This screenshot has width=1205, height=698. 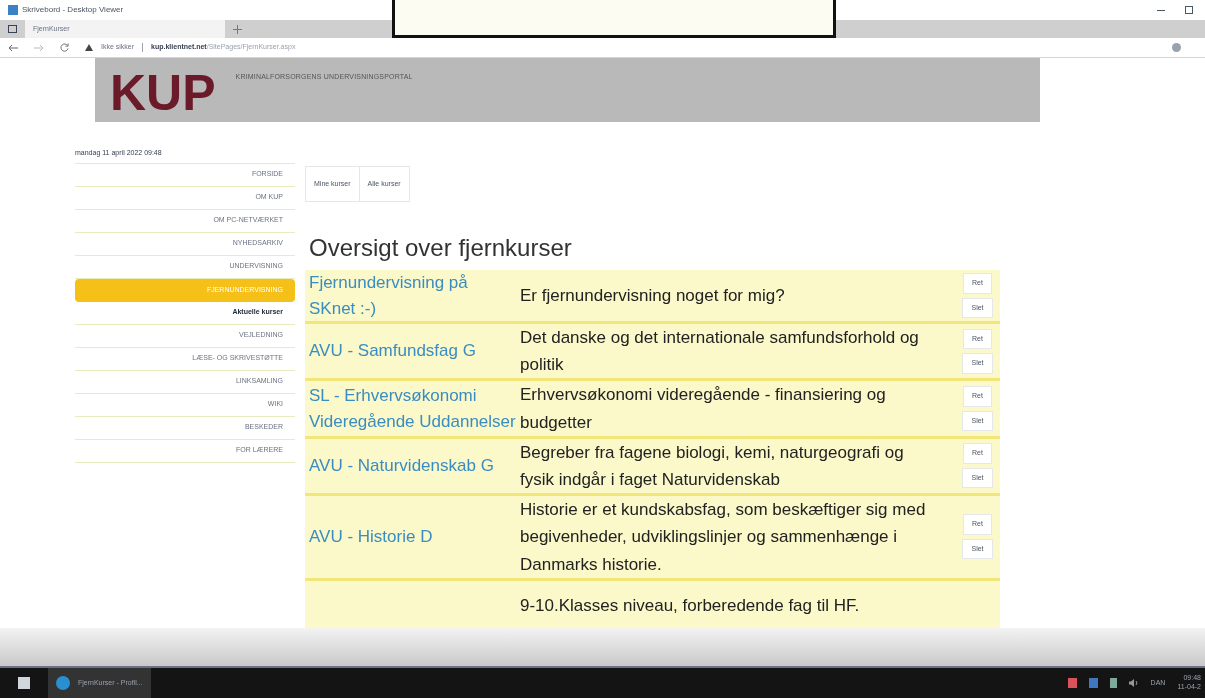 What do you see at coordinates (1176, 47) in the screenshot?
I see `profile-icon` at bounding box center [1176, 47].